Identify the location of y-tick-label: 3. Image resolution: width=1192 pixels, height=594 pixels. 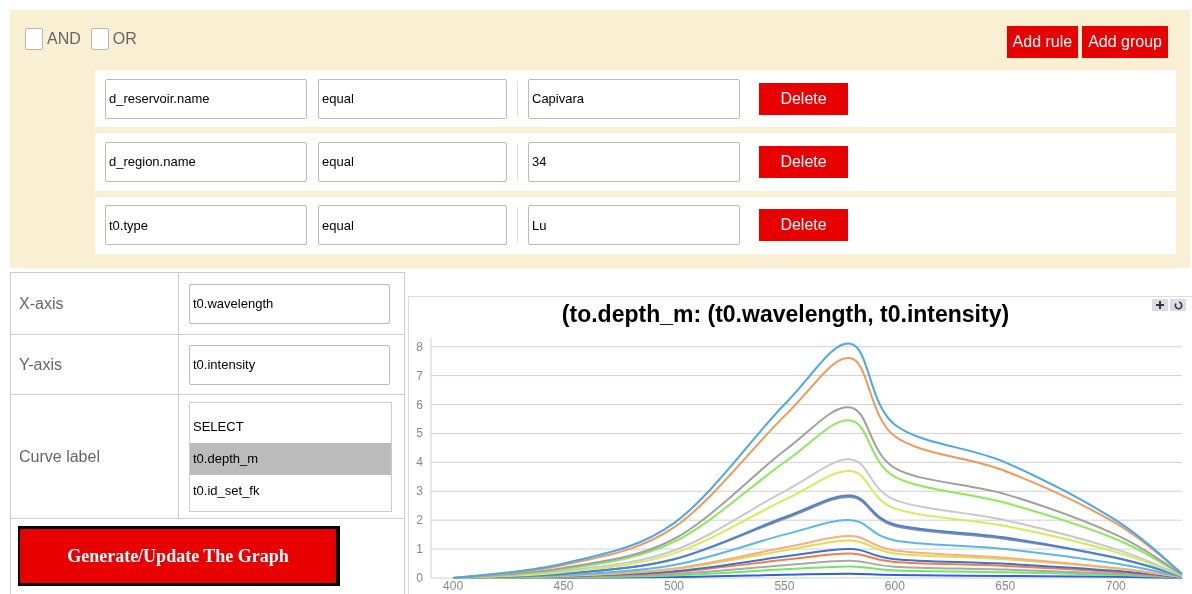
(419, 491).